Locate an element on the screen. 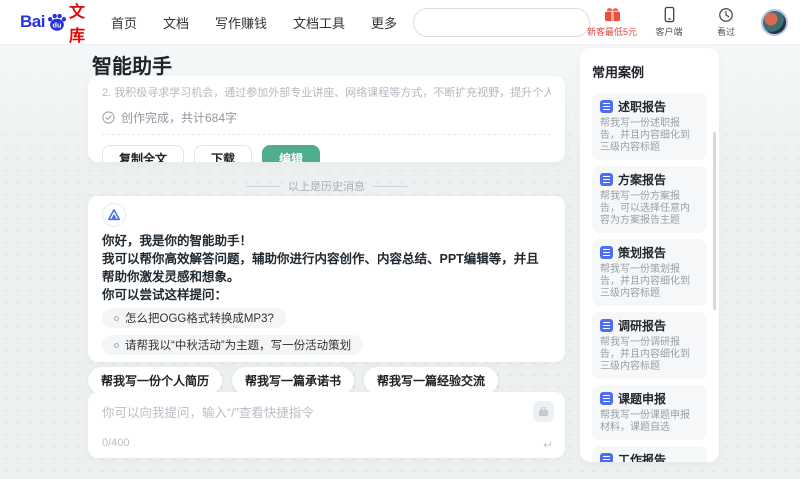  case-desc: 帮我写一份调研报告，并且内容细化到三级内容标题 is located at coordinates (645, 354).